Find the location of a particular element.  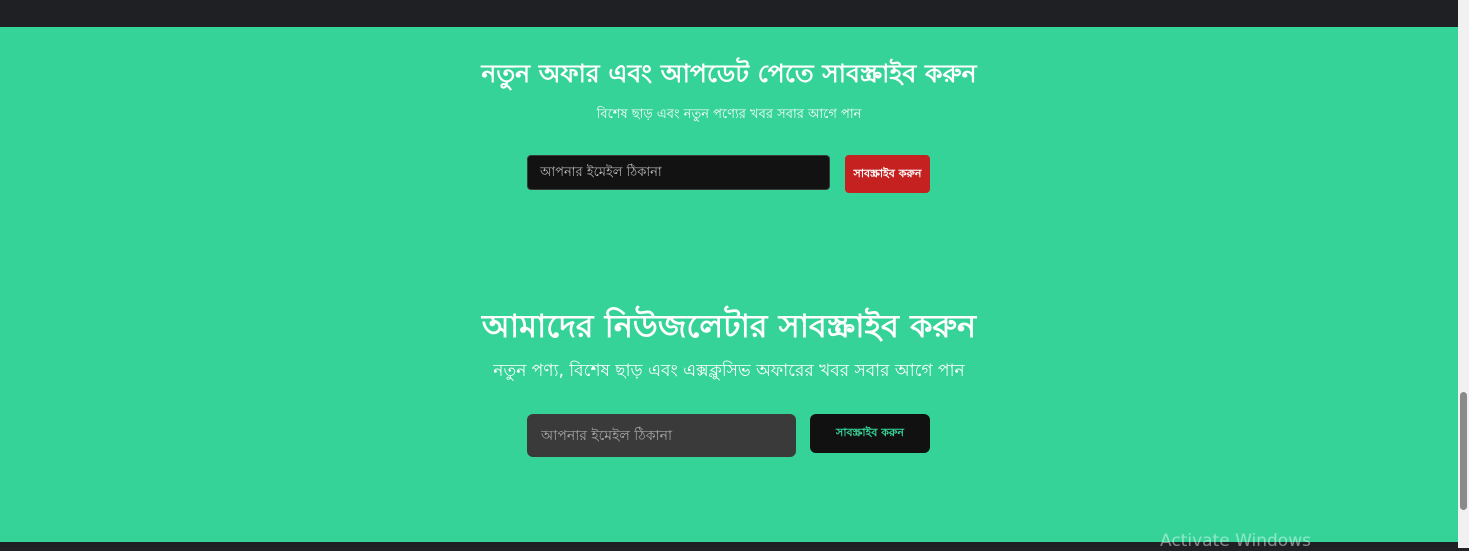

newsletter-email-input is located at coordinates (661, 435).